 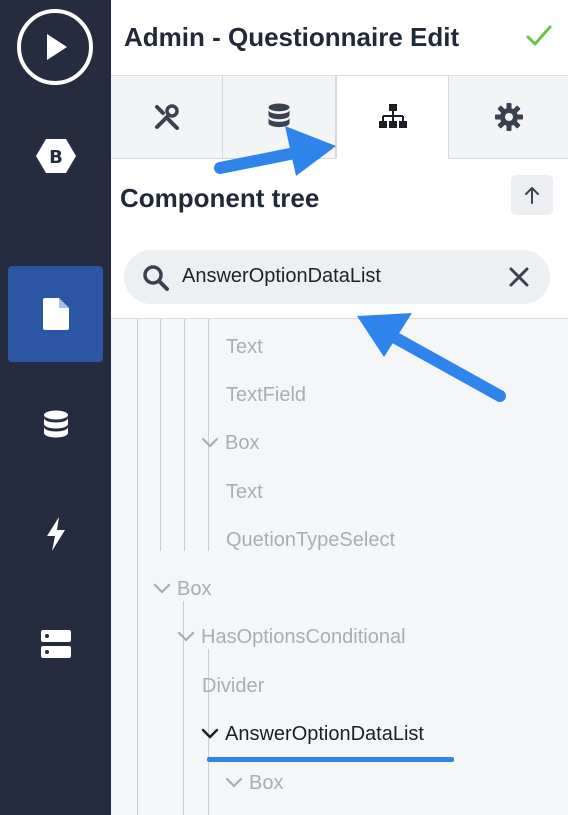 What do you see at coordinates (519, 277) in the screenshot?
I see `close-icon` at bounding box center [519, 277].